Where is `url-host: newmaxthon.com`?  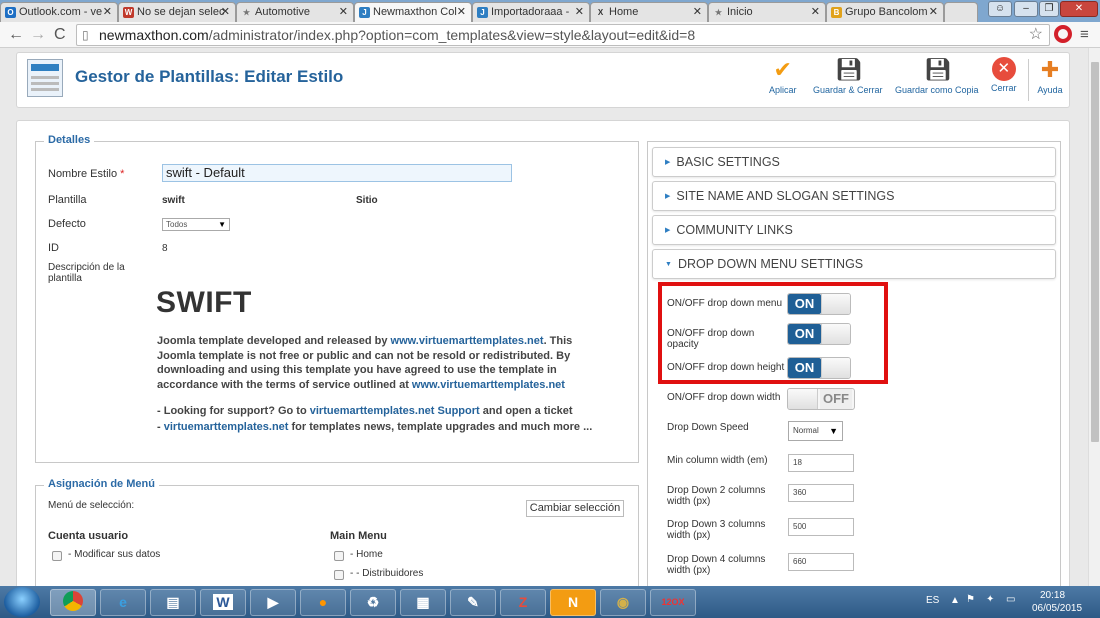 url-host: newmaxthon.com is located at coordinates (154, 35).